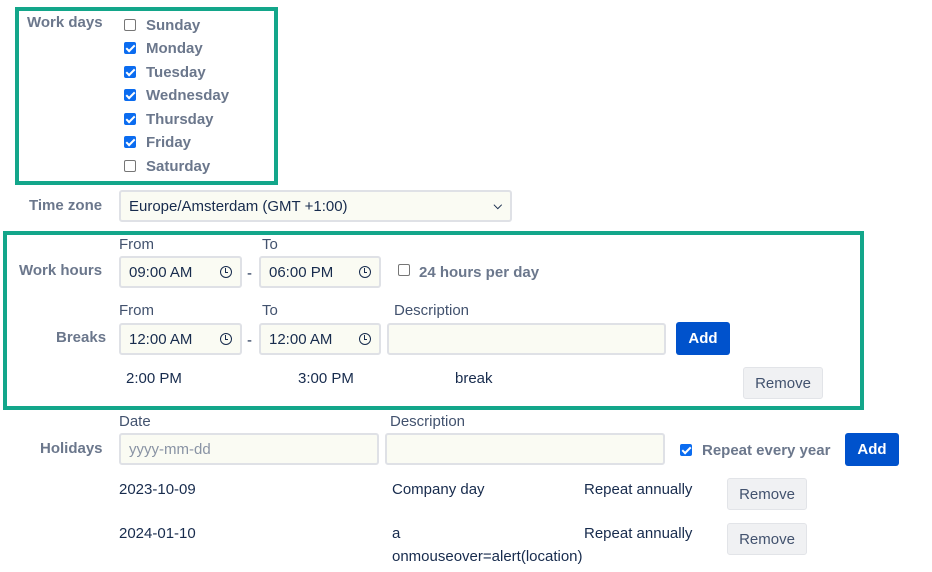  Describe the element at coordinates (130, 25) in the screenshot. I see `day-checkbox-sunday` at that location.